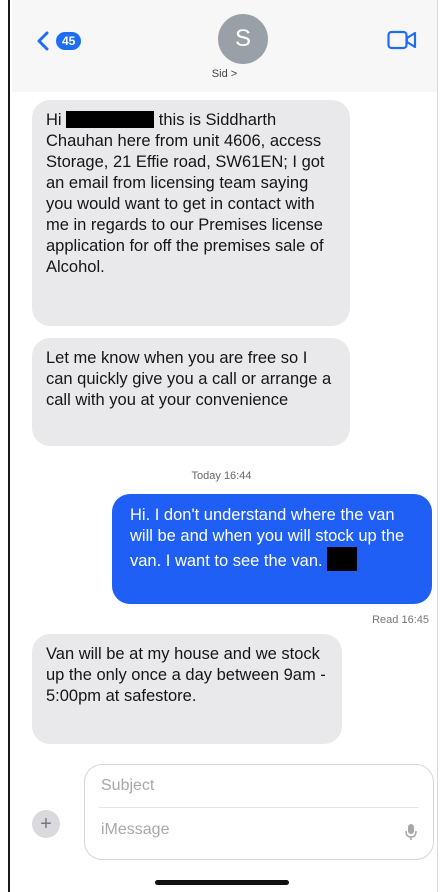 Image resolution: width=443 pixels, height=892 pixels. I want to click on message-timestamp: Today 16:44, so click(221, 476).